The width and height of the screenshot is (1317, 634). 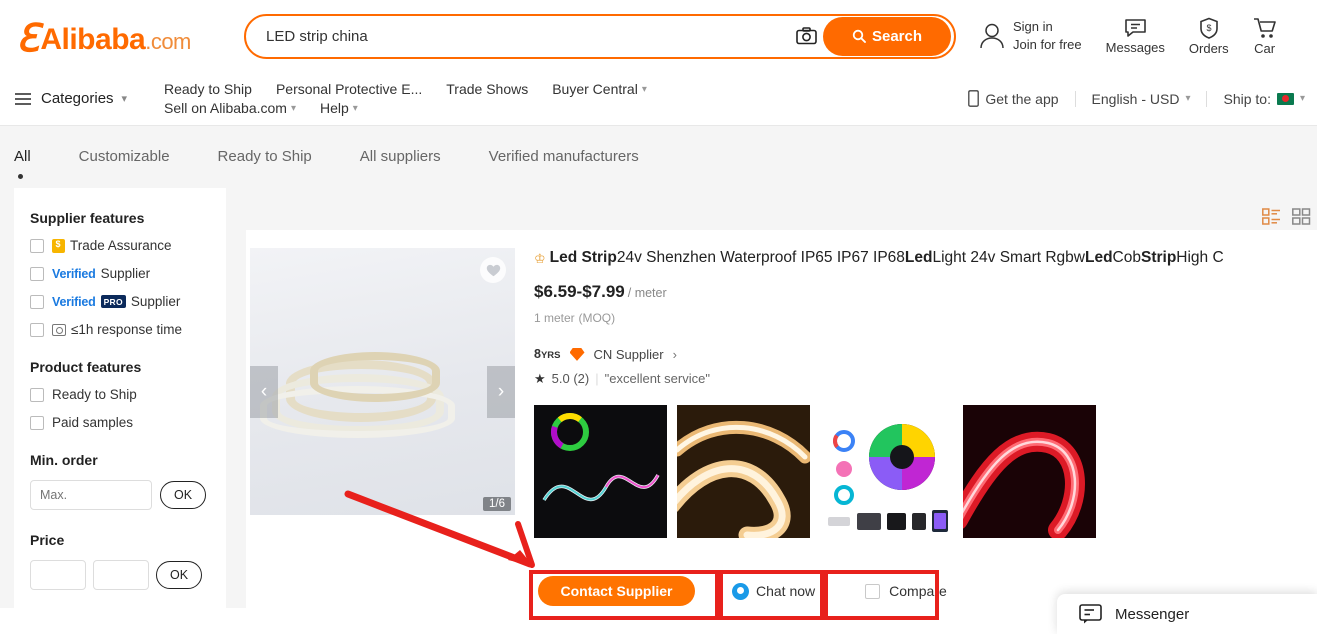 What do you see at coordinates (1135, 36) in the screenshot?
I see `messages-button: Messages` at bounding box center [1135, 36].